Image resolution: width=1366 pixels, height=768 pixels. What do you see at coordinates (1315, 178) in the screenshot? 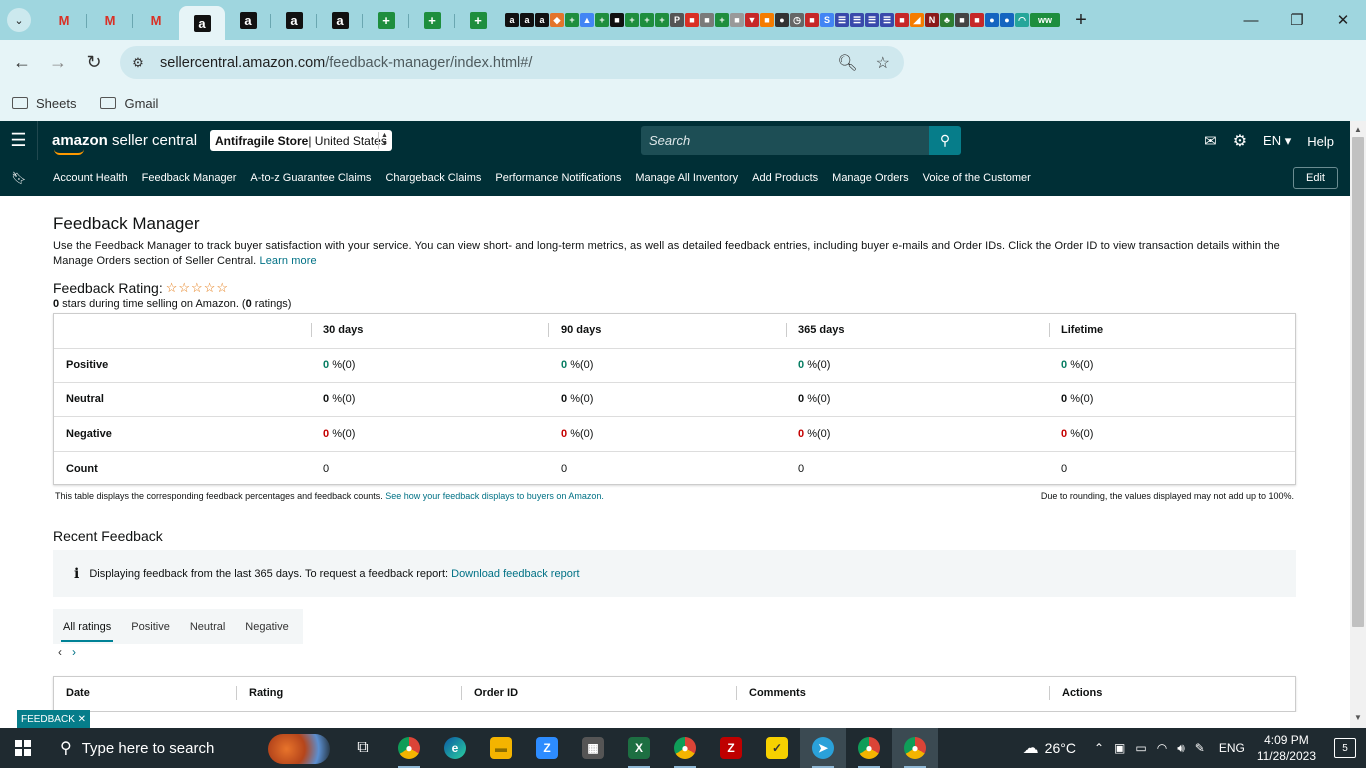
I see `edit-nav-button: Edit` at bounding box center [1315, 178].